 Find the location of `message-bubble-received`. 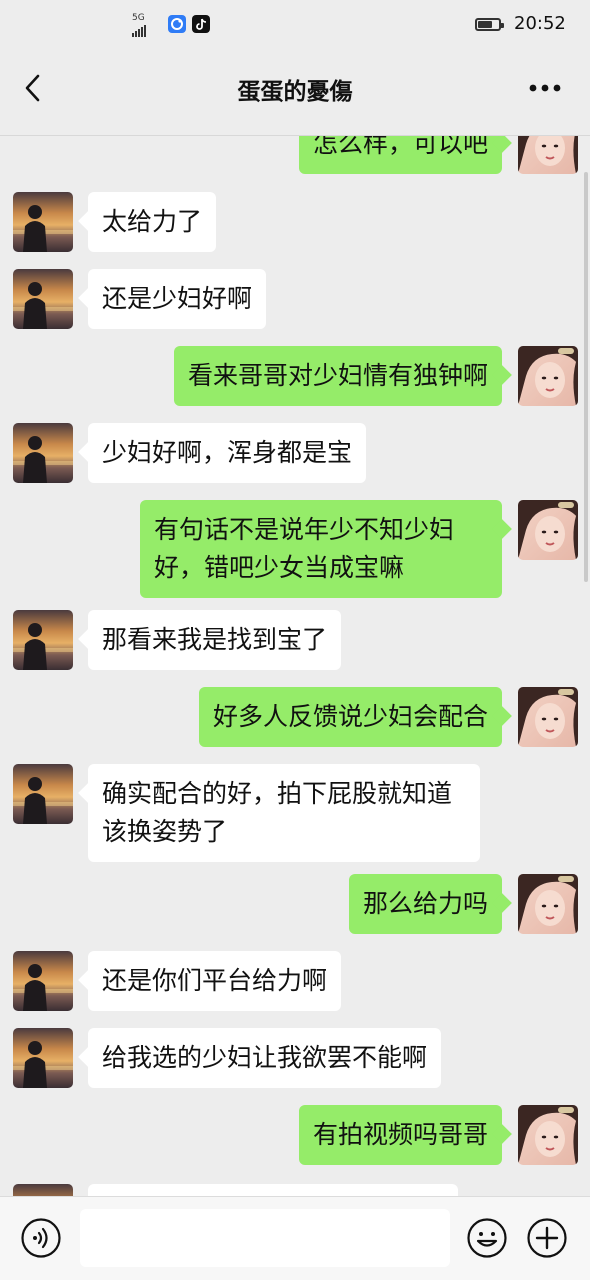

message-bubble-received is located at coordinates (273, 1190).